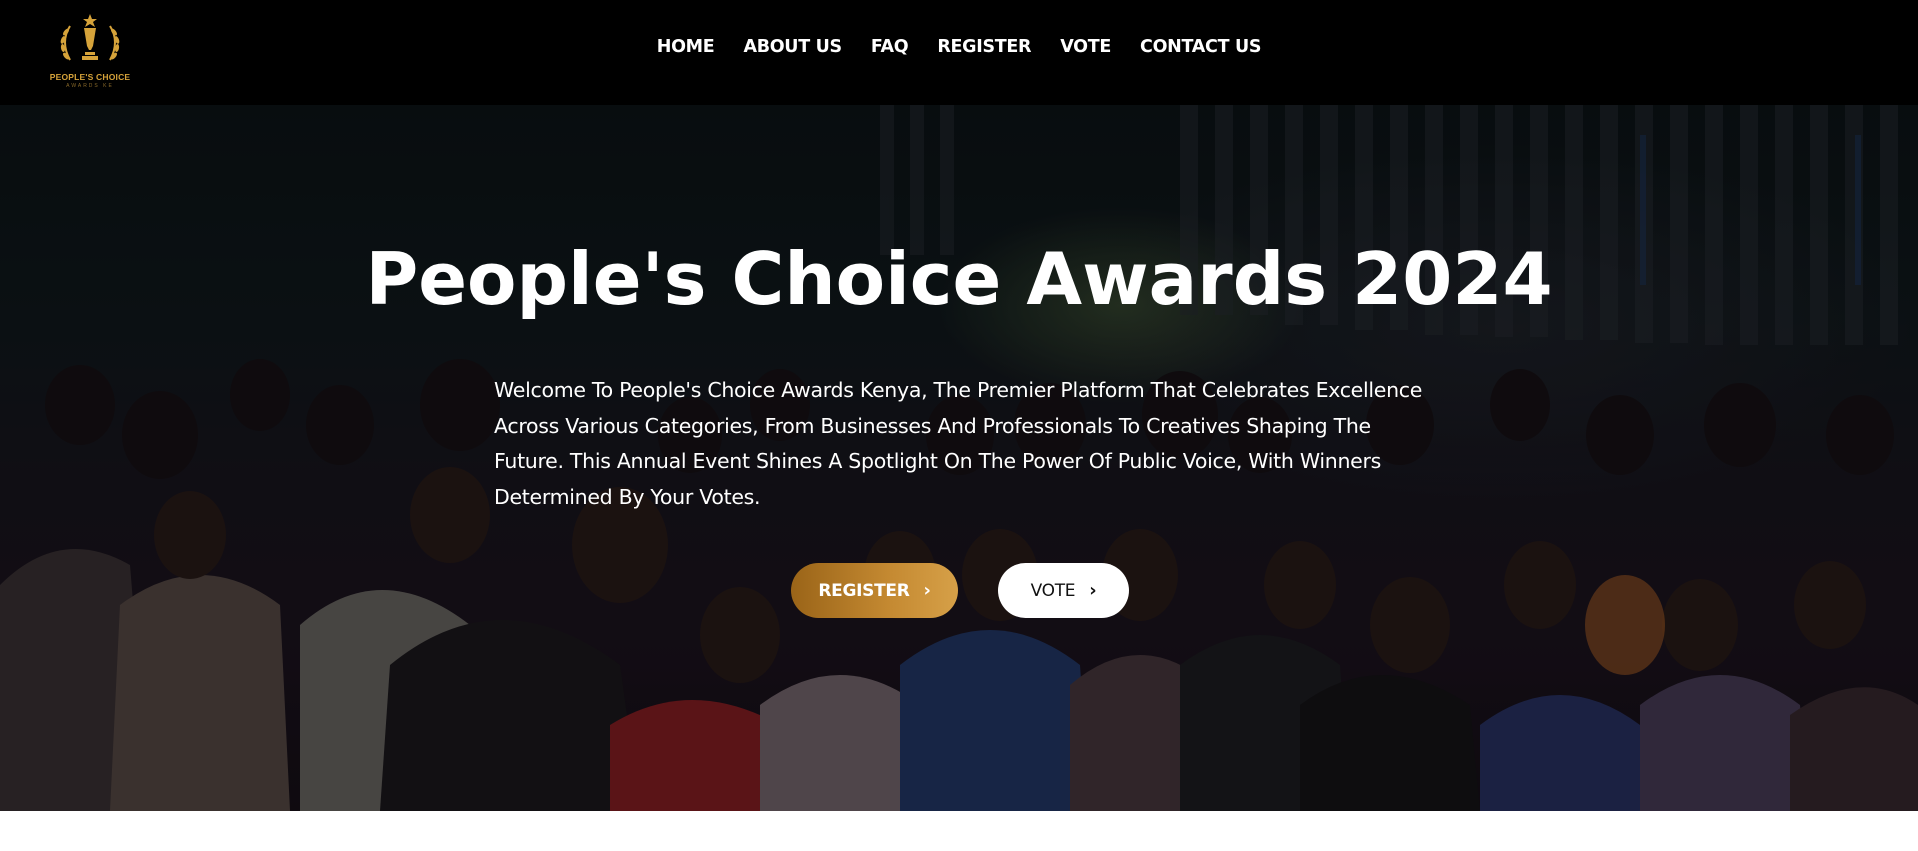 The image size is (1918, 851). I want to click on nav-faq: FAQ, so click(889, 47).